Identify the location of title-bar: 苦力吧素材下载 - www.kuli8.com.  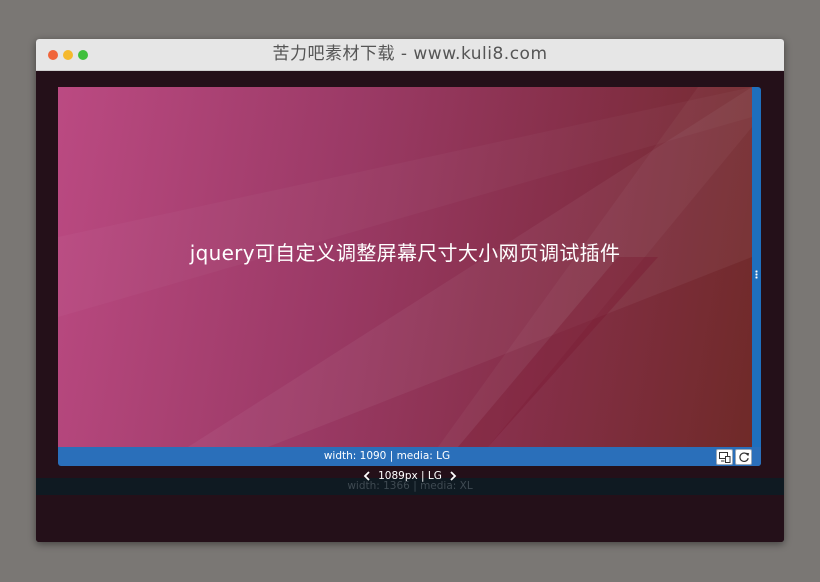
(410, 55).